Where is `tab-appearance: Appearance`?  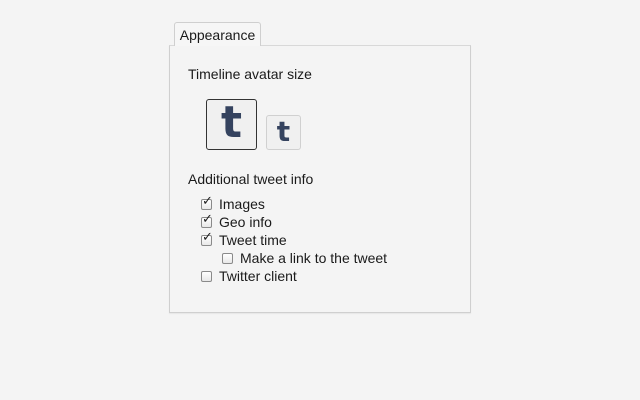 tab-appearance: Appearance is located at coordinates (217, 34).